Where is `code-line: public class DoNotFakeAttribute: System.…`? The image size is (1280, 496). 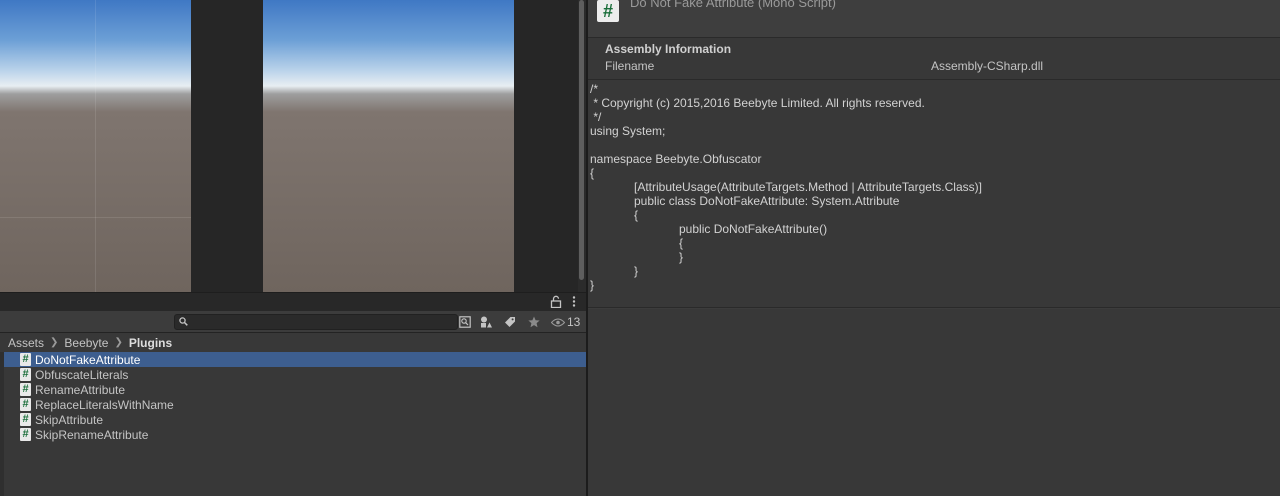
code-line: public class DoNotFakeAttribute: System.… is located at coordinates (767, 201).